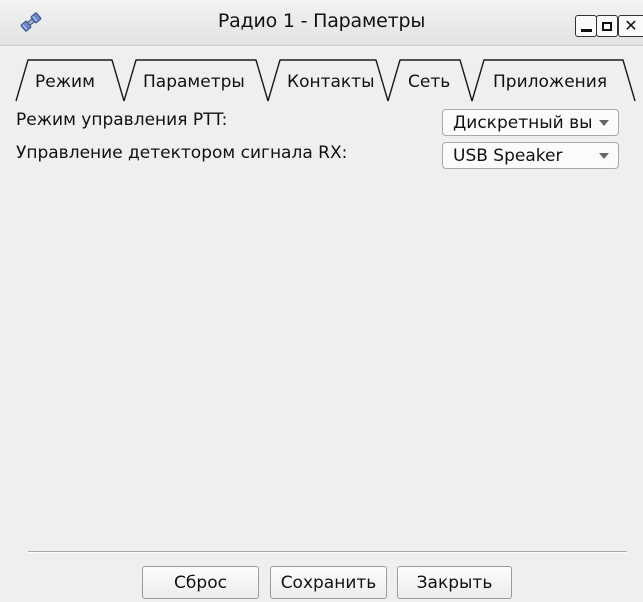 This screenshot has width=643, height=602. I want to click on tab-applications-label: Приложения, so click(550, 82).